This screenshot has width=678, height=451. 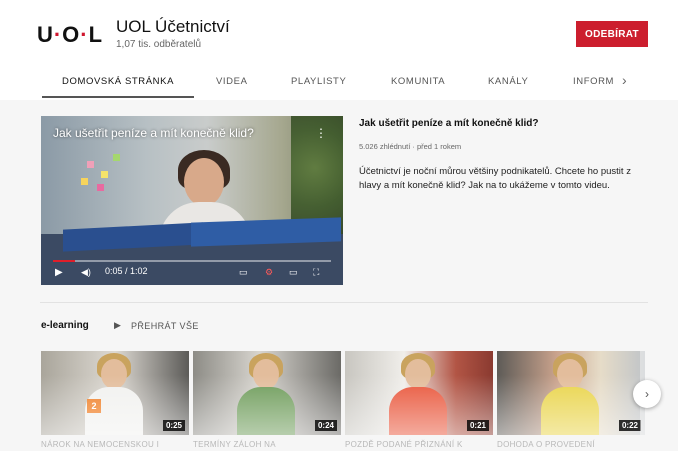 What do you see at coordinates (593, 81) in the screenshot?
I see `tab-about: INFORM` at bounding box center [593, 81].